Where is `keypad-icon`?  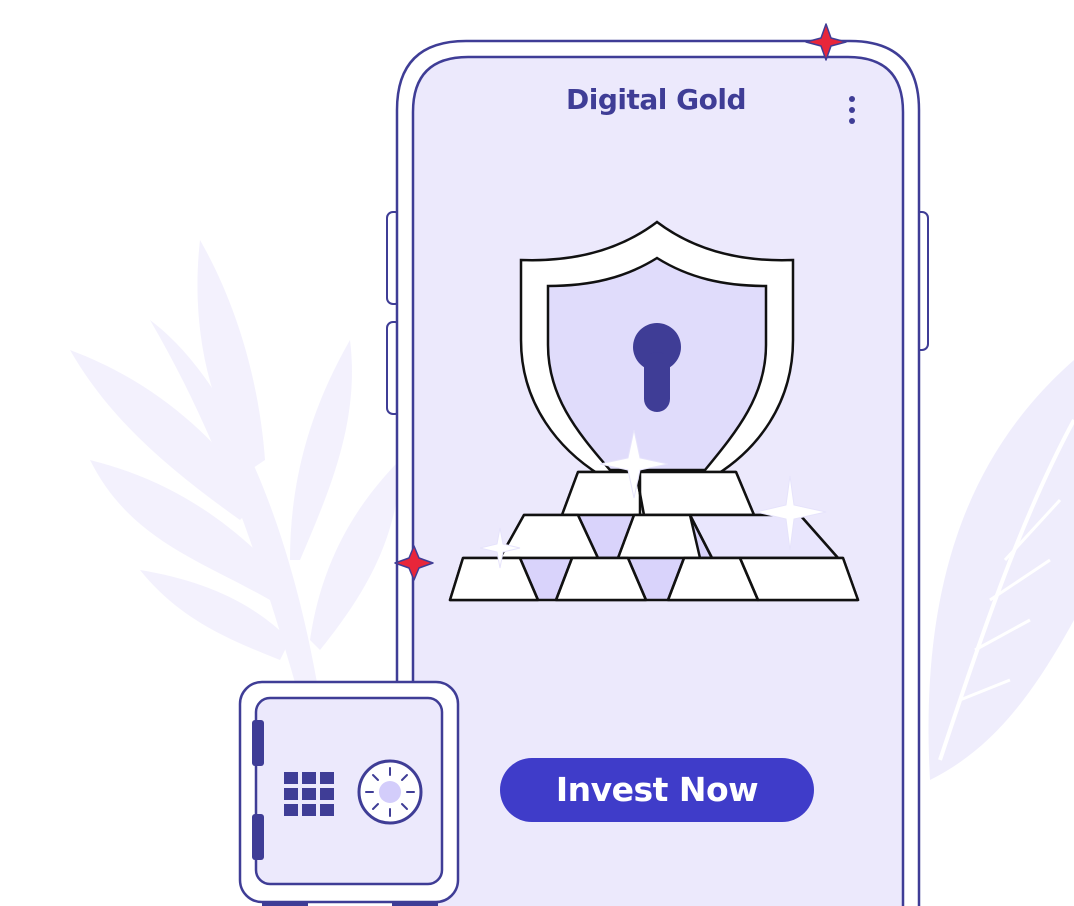
keypad-icon is located at coordinates (309, 794).